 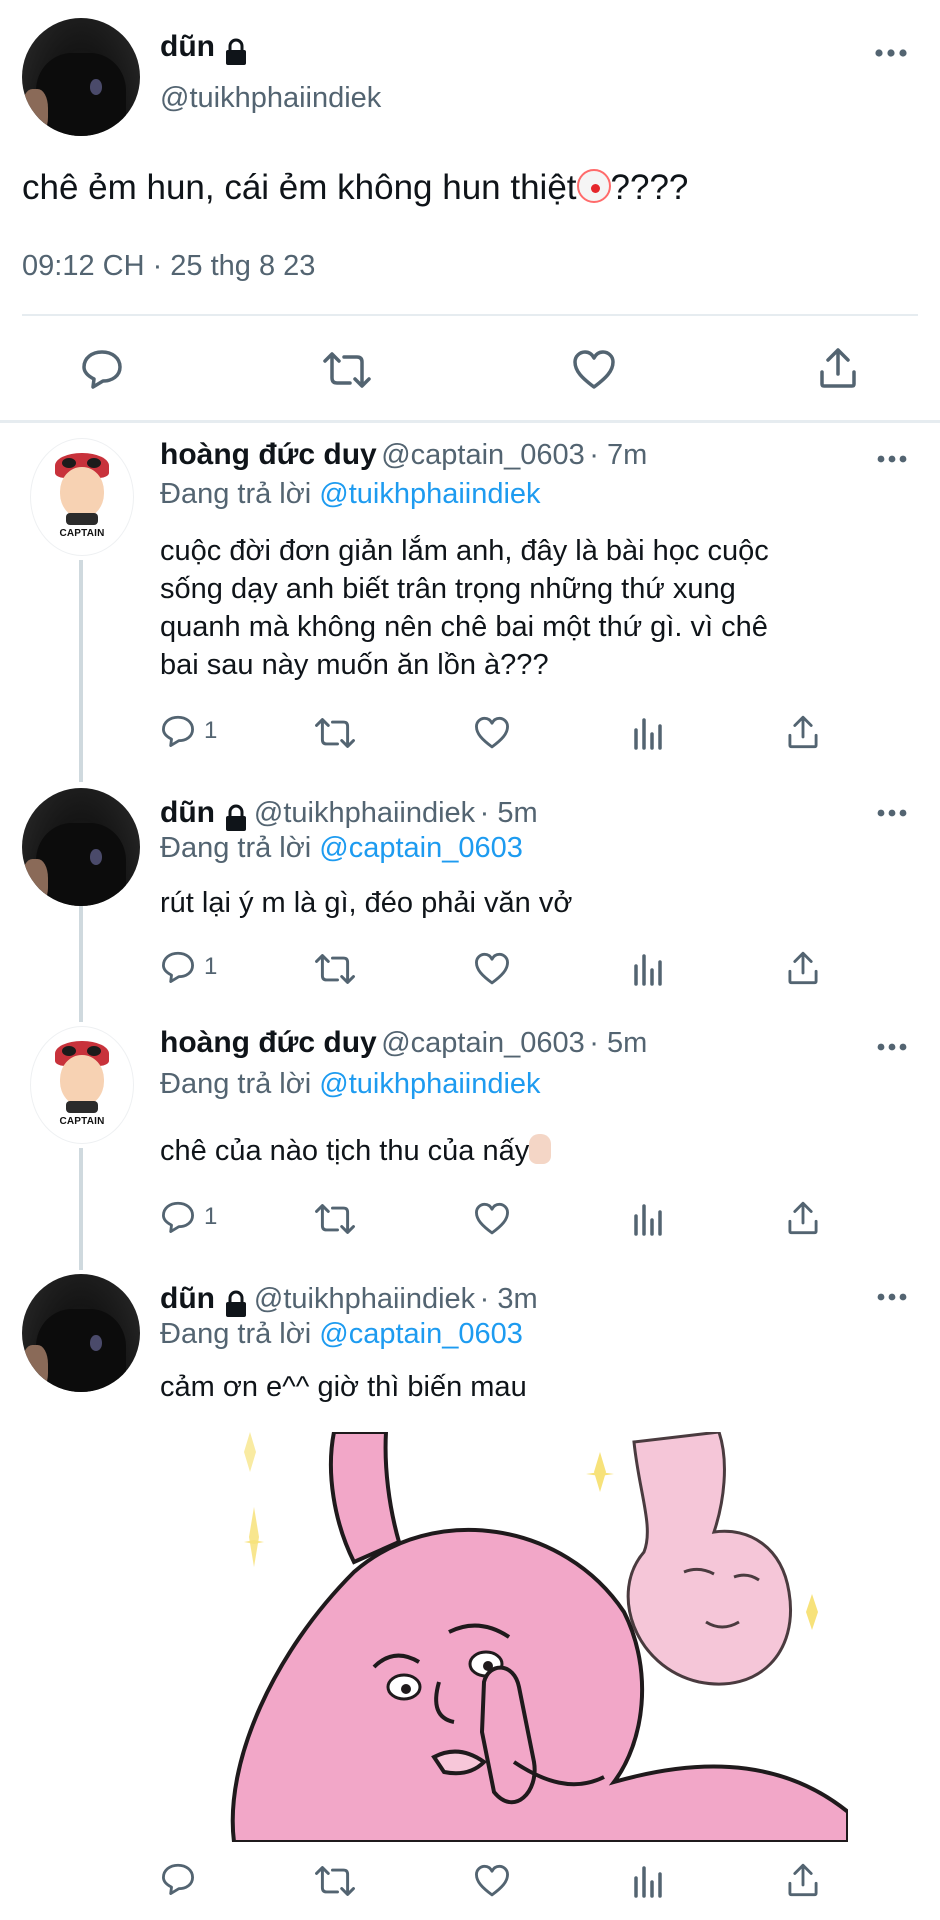 What do you see at coordinates (539, 1637) in the screenshot?
I see `meme-illustration` at bounding box center [539, 1637].